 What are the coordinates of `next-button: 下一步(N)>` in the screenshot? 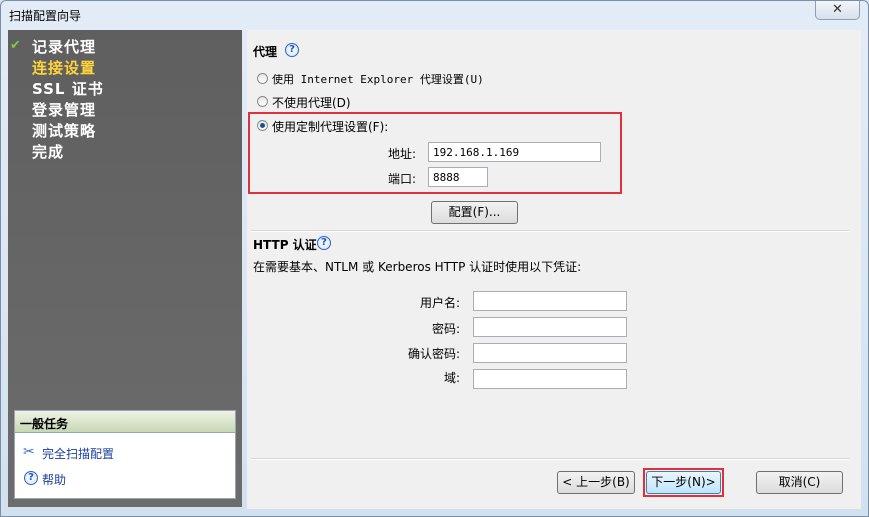 It's located at (683, 482).